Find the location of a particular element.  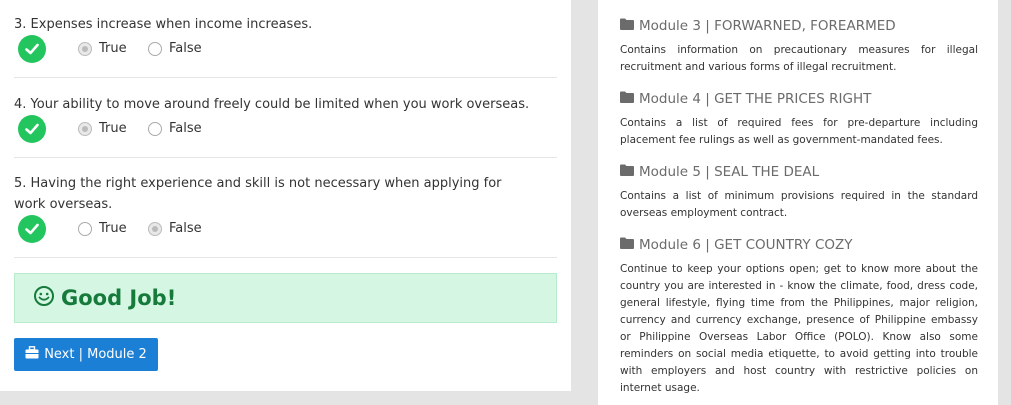

next-module-button: Next | Module 2 is located at coordinates (86, 354).